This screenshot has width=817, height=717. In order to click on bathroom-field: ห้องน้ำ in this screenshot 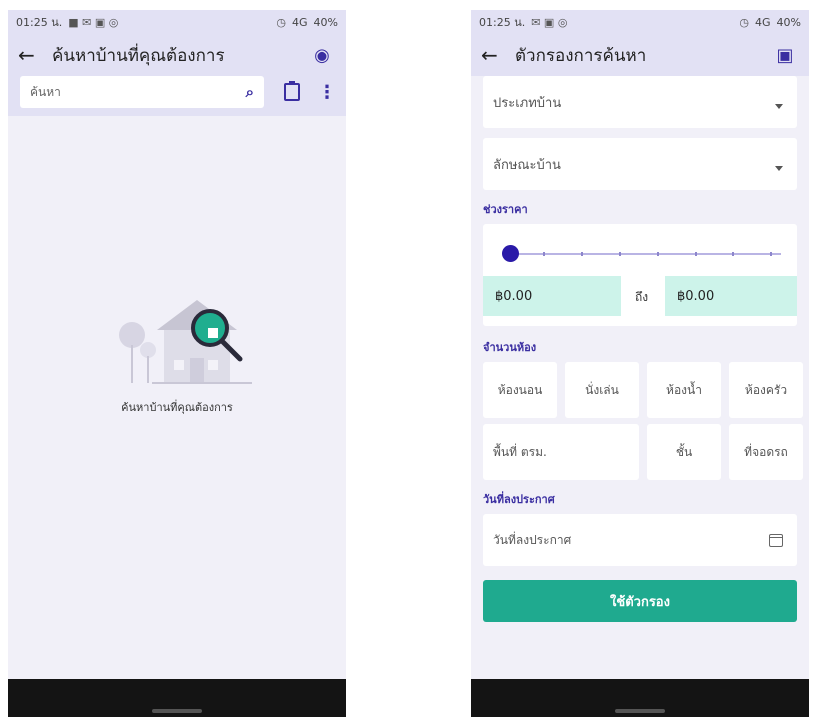, I will do `click(684, 390)`.